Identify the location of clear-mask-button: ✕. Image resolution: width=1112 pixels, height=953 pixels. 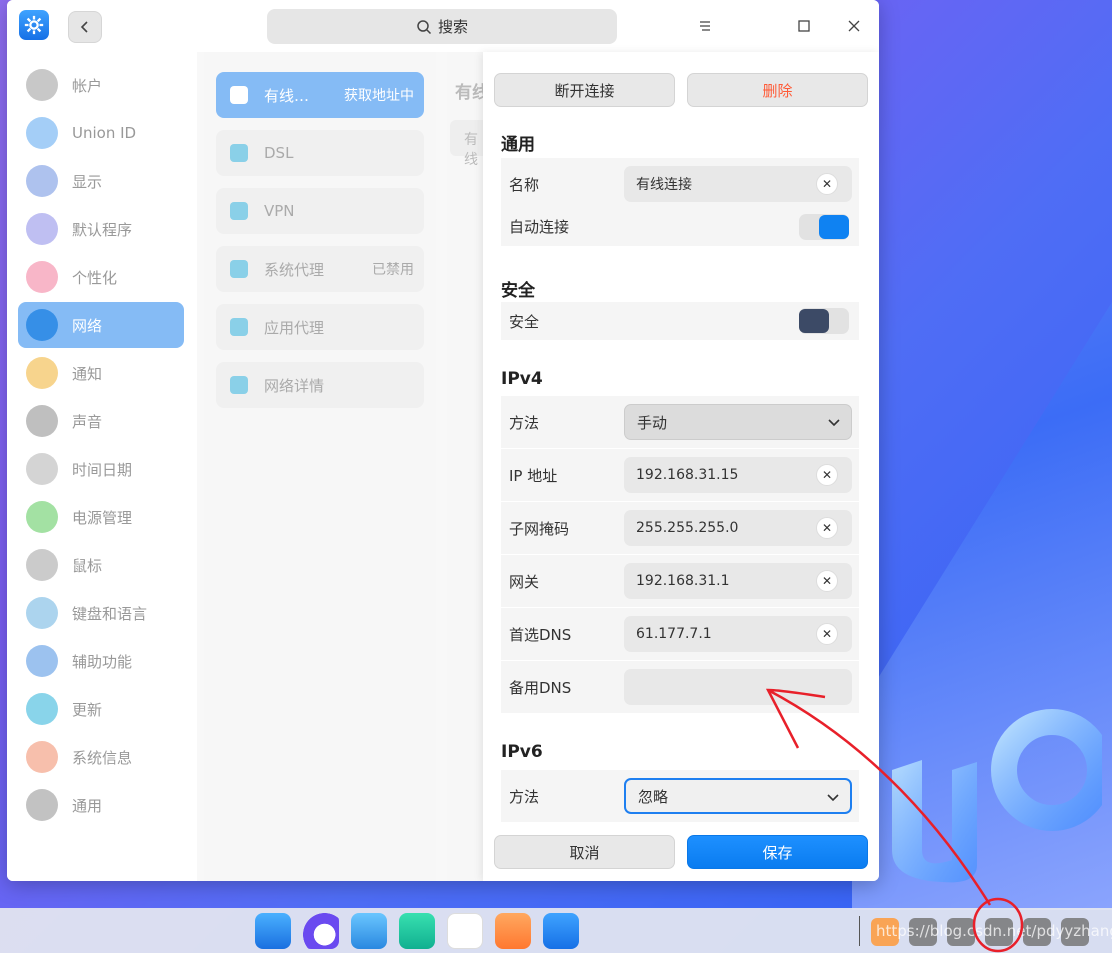
(827, 528).